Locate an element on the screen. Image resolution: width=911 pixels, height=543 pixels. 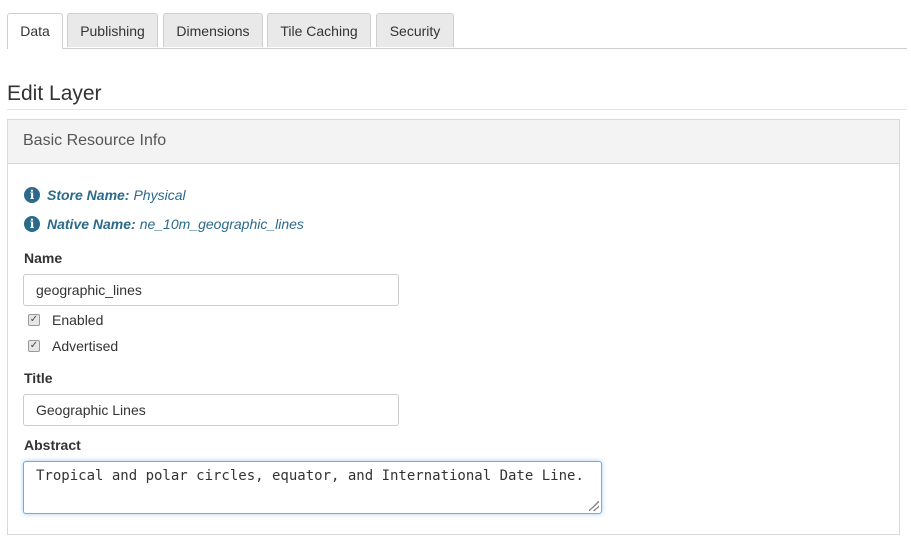
abstract-label: Abstract is located at coordinates (52, 445).